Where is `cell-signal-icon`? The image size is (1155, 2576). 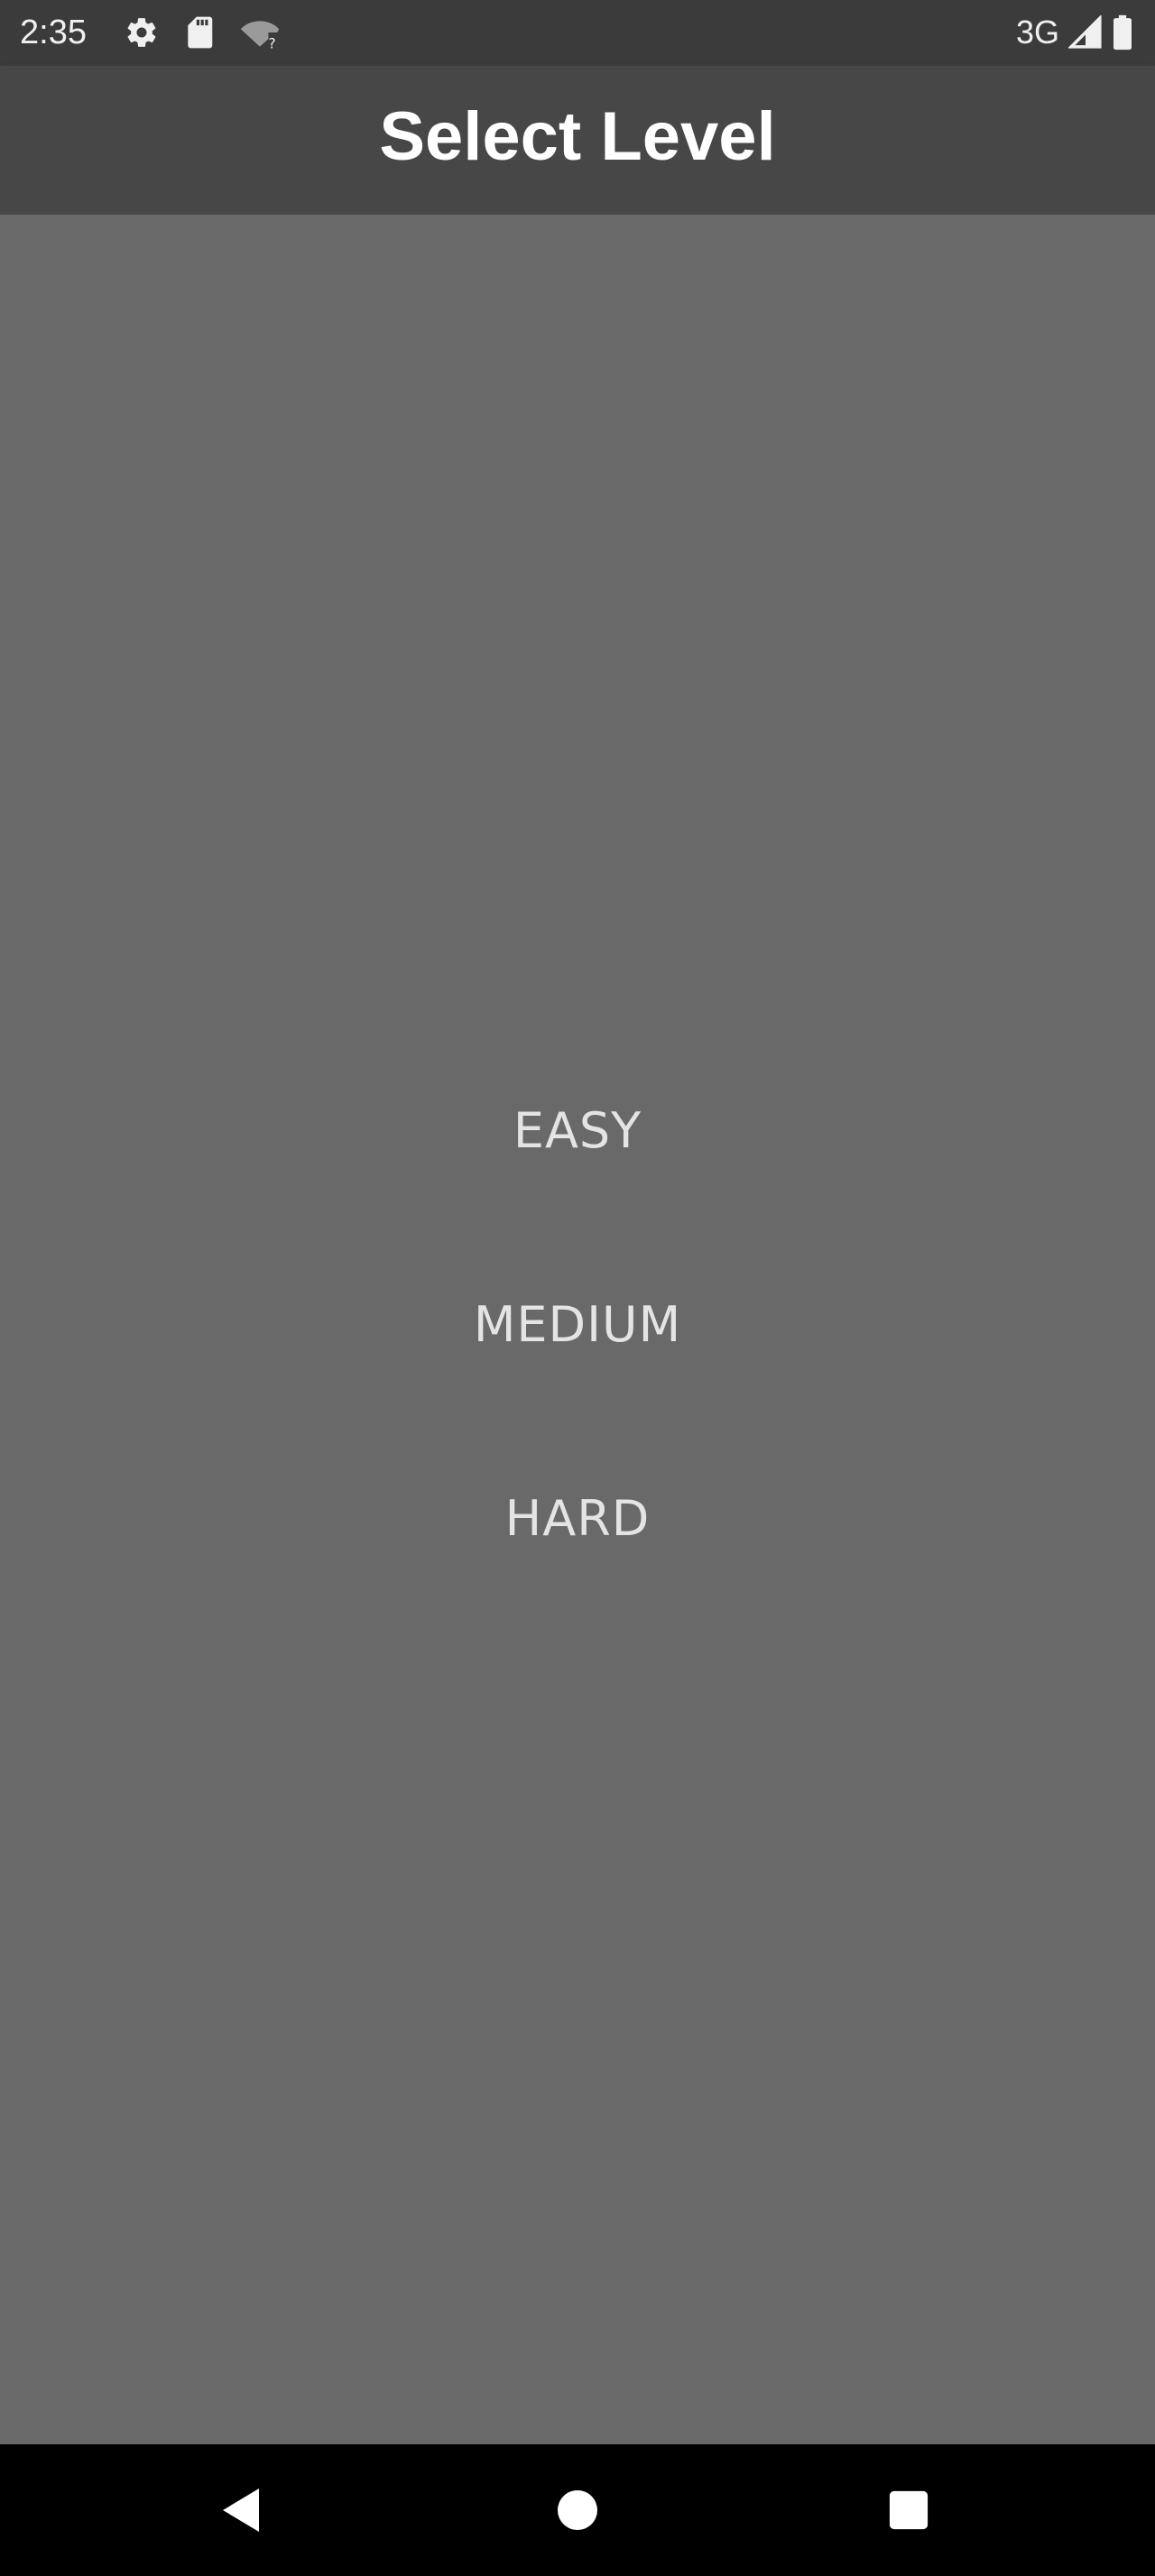
cell-signal-icon is located at coordinates (1085, 32).